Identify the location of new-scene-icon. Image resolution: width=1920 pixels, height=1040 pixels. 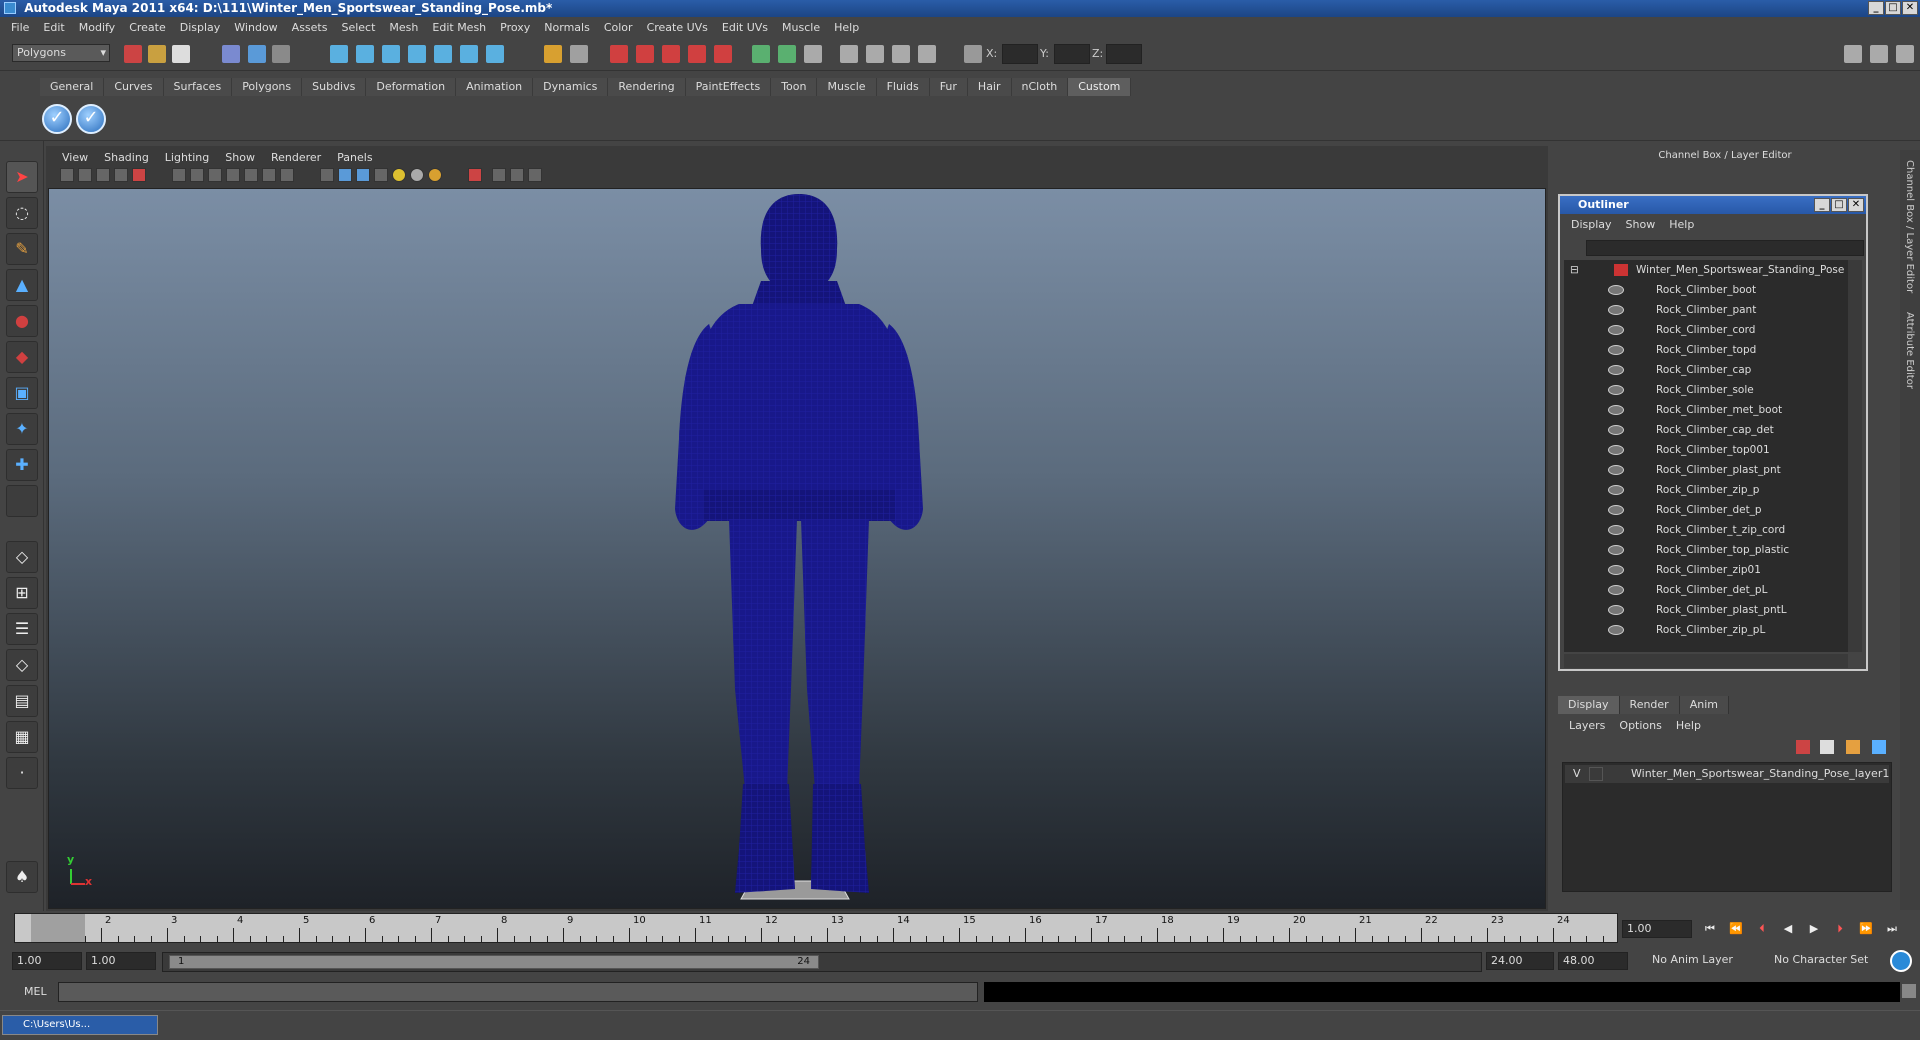
(133, 54).